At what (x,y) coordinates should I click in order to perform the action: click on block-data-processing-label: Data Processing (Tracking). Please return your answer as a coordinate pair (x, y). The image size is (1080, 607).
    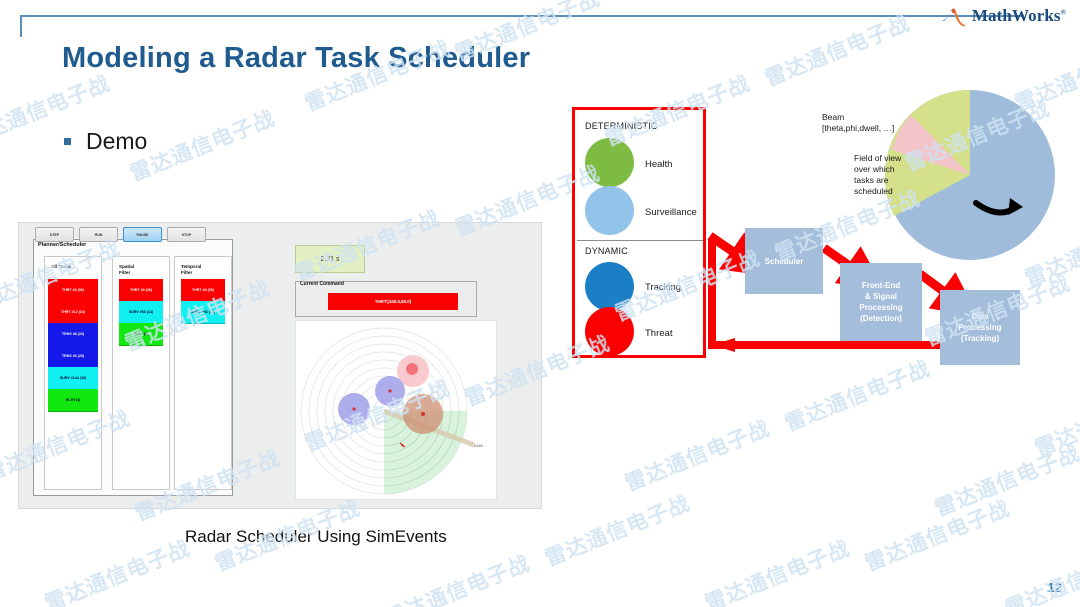
    Looking at the image, I should click on (980, 327).